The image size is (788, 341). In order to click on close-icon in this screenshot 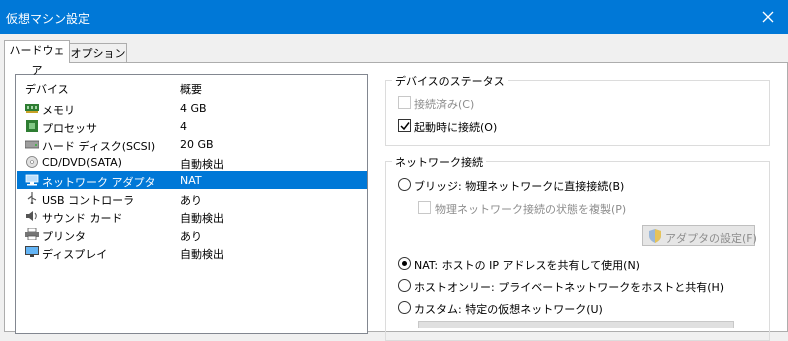, I will do `click(768, 17)`.